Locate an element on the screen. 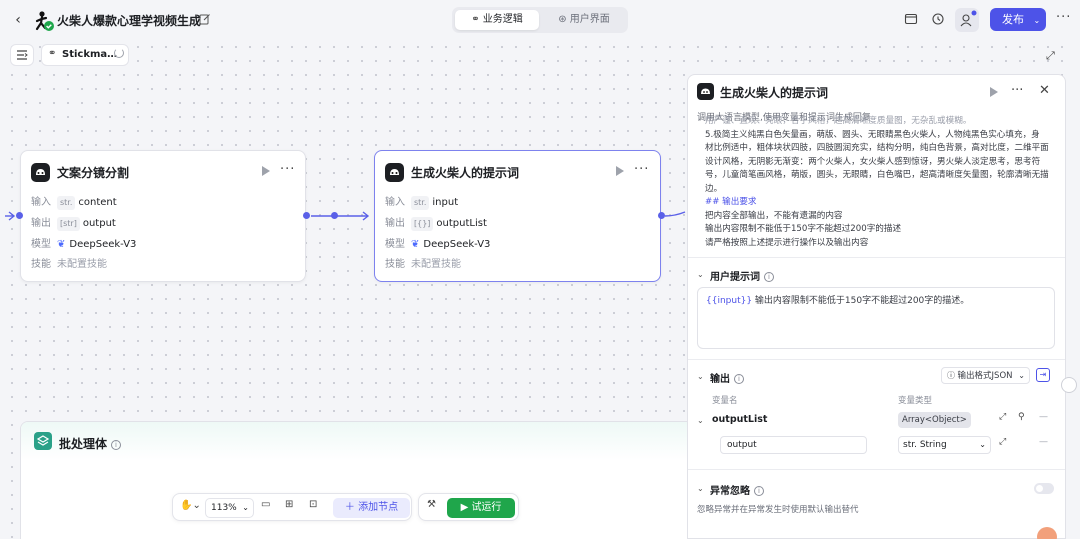 This screenshot has height=539, width=1080. node-title: 生成火柴人的提示词 is located at coordinates (465, 173).